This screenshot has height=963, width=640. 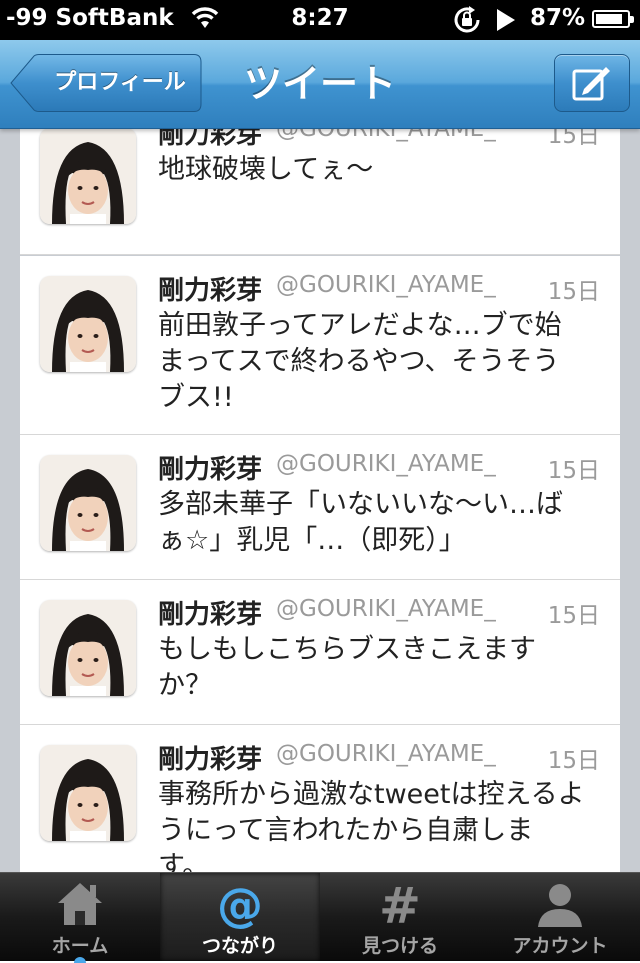 I want to click on compose-button, so click(x=592, y=83).